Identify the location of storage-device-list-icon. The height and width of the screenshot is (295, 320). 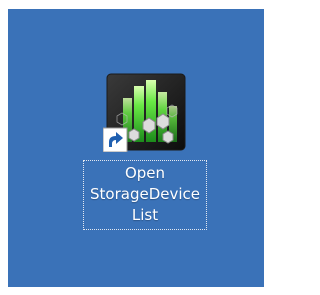
(146, 112).